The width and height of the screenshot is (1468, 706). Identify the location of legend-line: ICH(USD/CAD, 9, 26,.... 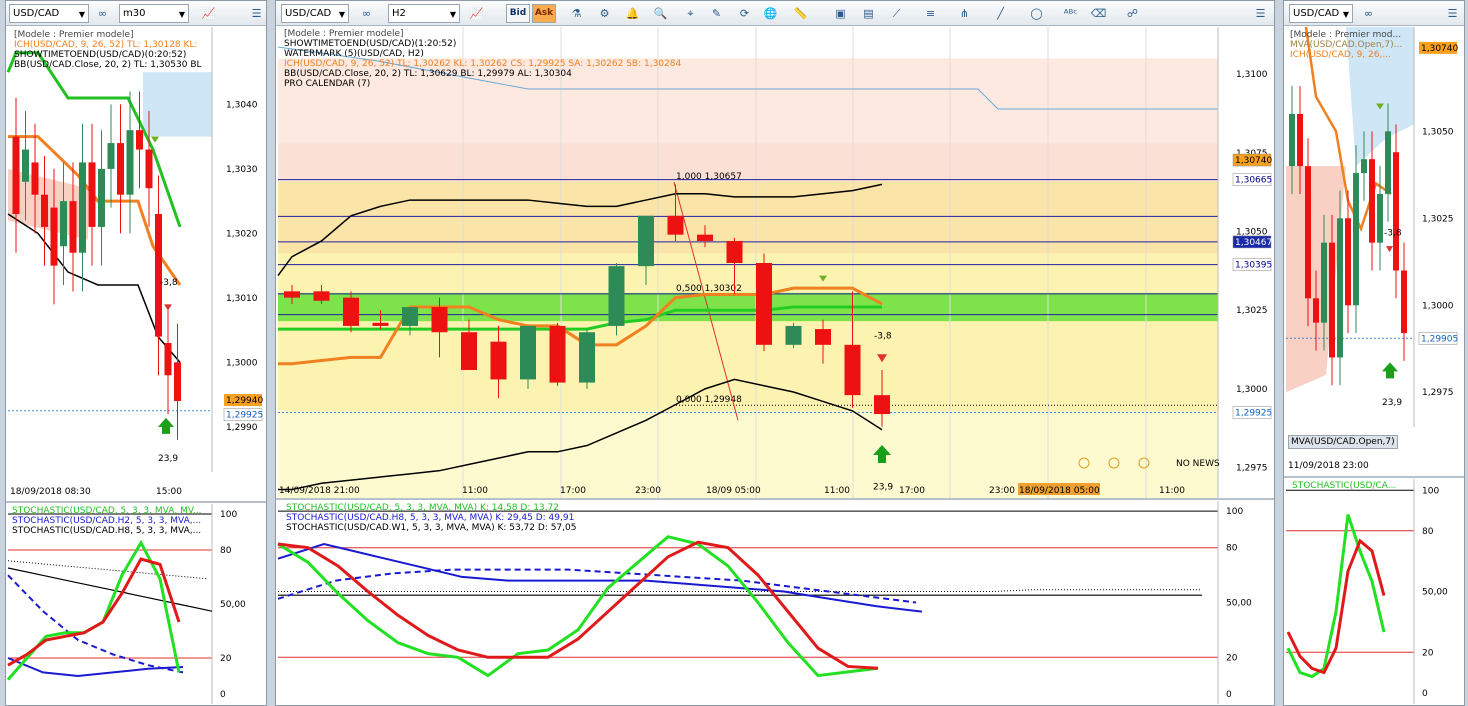
(1340, 55).